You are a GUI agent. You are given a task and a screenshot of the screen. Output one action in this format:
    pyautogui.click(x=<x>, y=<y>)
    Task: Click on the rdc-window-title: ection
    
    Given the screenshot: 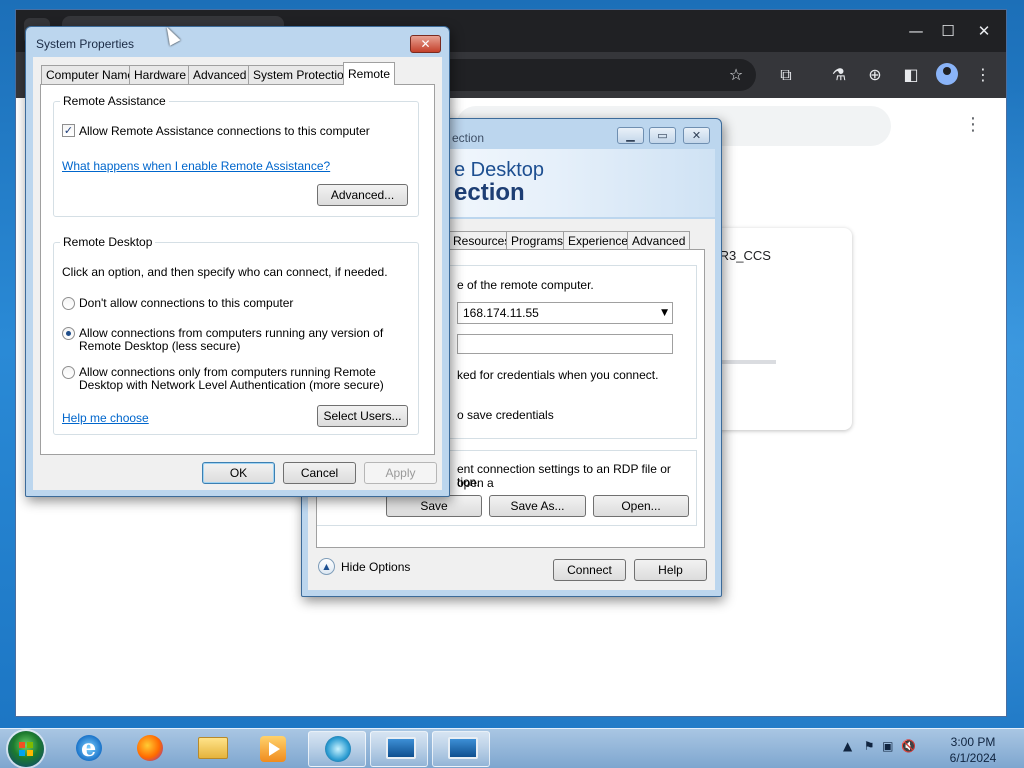 What is the action you would take?
    pyautogui.click(x=468, y=138)
    